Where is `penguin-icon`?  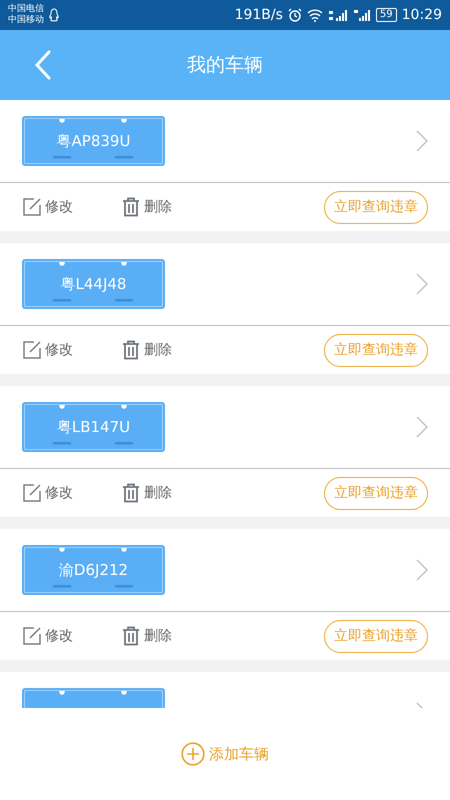 penguin-icon is located at coordinates (54, 15).